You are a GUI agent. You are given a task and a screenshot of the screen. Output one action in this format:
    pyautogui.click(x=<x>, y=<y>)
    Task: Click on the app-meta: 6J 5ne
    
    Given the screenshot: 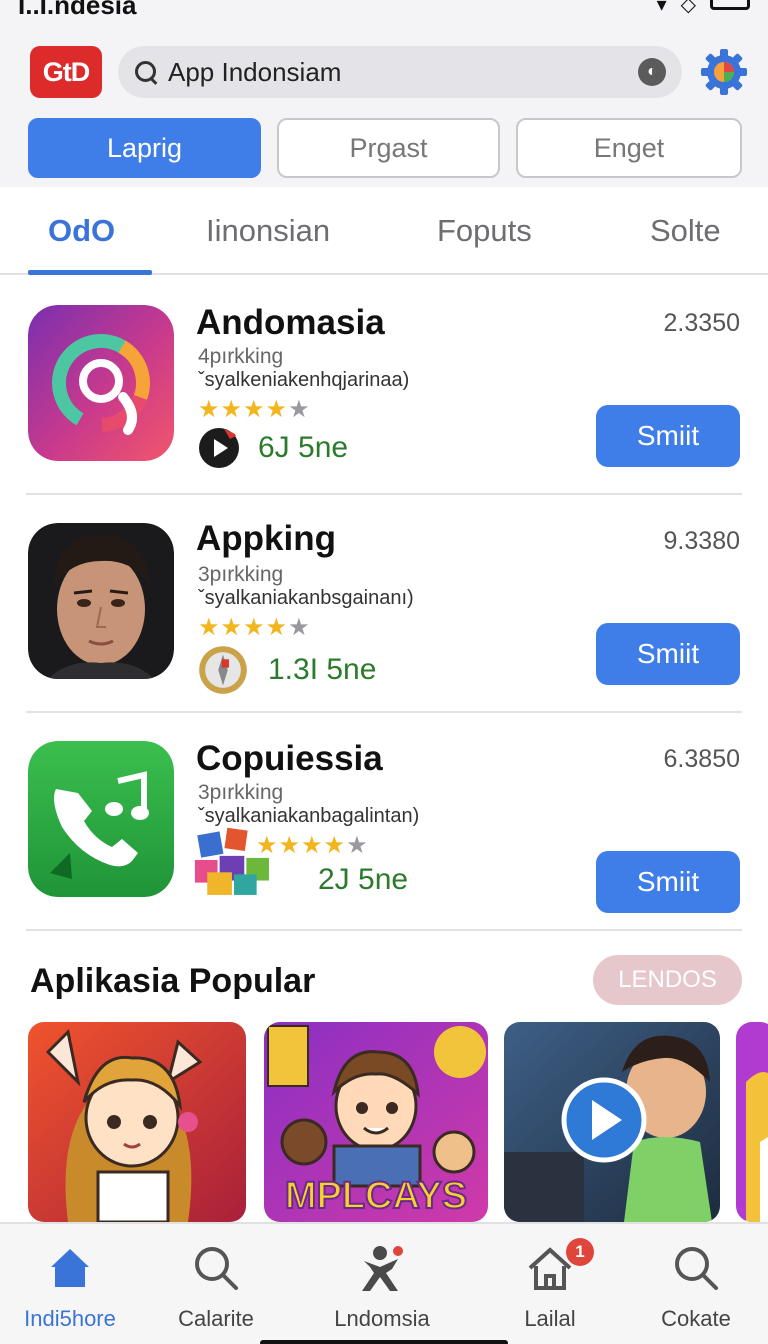 What is the action you would take?
    pyautogui.click(x=273, y=448)
    